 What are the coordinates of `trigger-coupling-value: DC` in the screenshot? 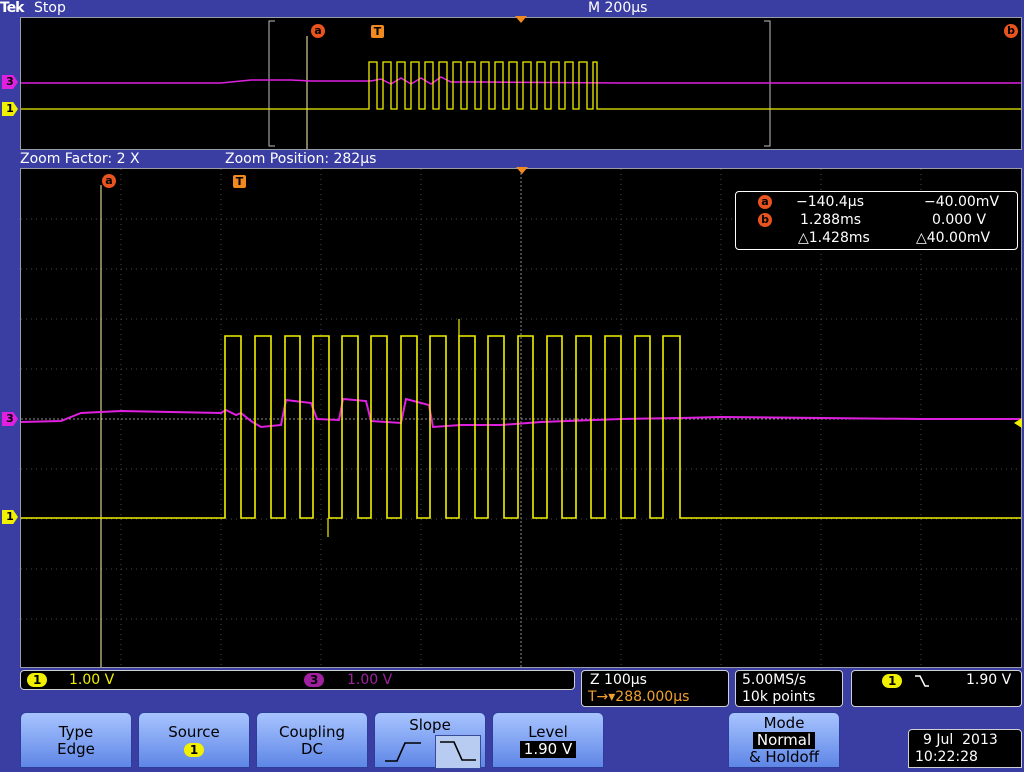 It's located at (312, 749).